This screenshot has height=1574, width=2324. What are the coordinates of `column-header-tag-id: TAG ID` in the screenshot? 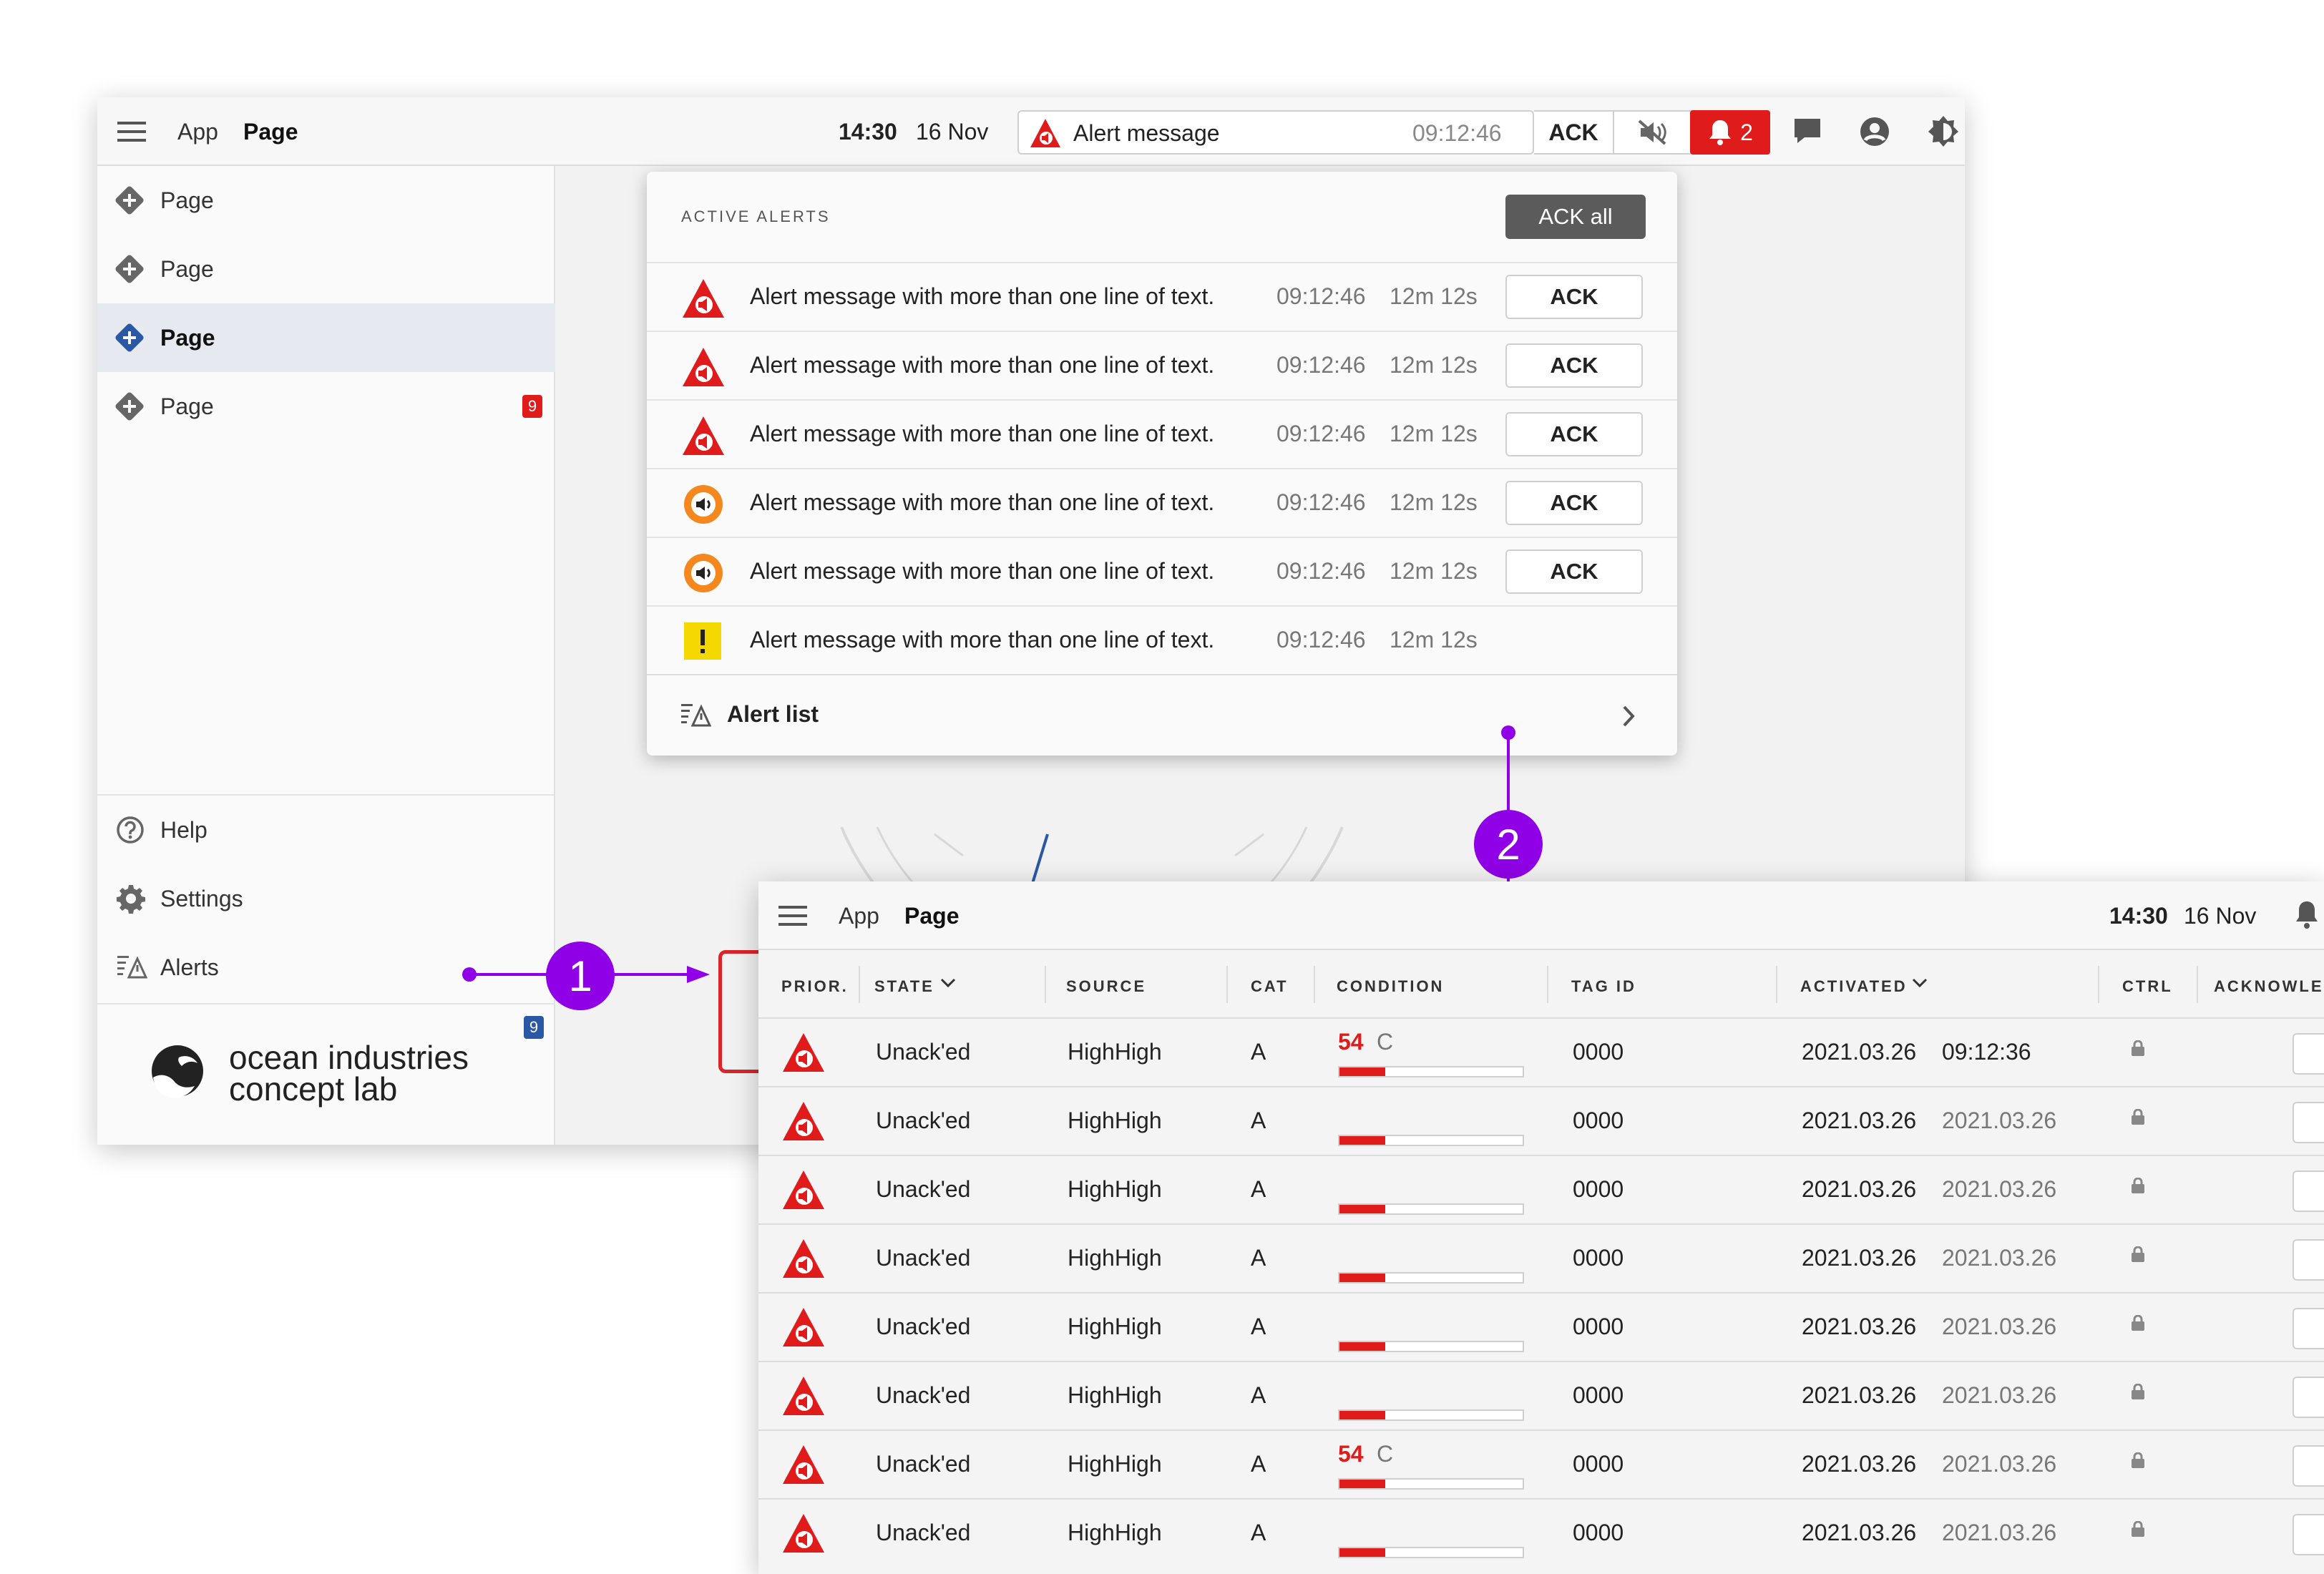 It's located at (1603, 987).